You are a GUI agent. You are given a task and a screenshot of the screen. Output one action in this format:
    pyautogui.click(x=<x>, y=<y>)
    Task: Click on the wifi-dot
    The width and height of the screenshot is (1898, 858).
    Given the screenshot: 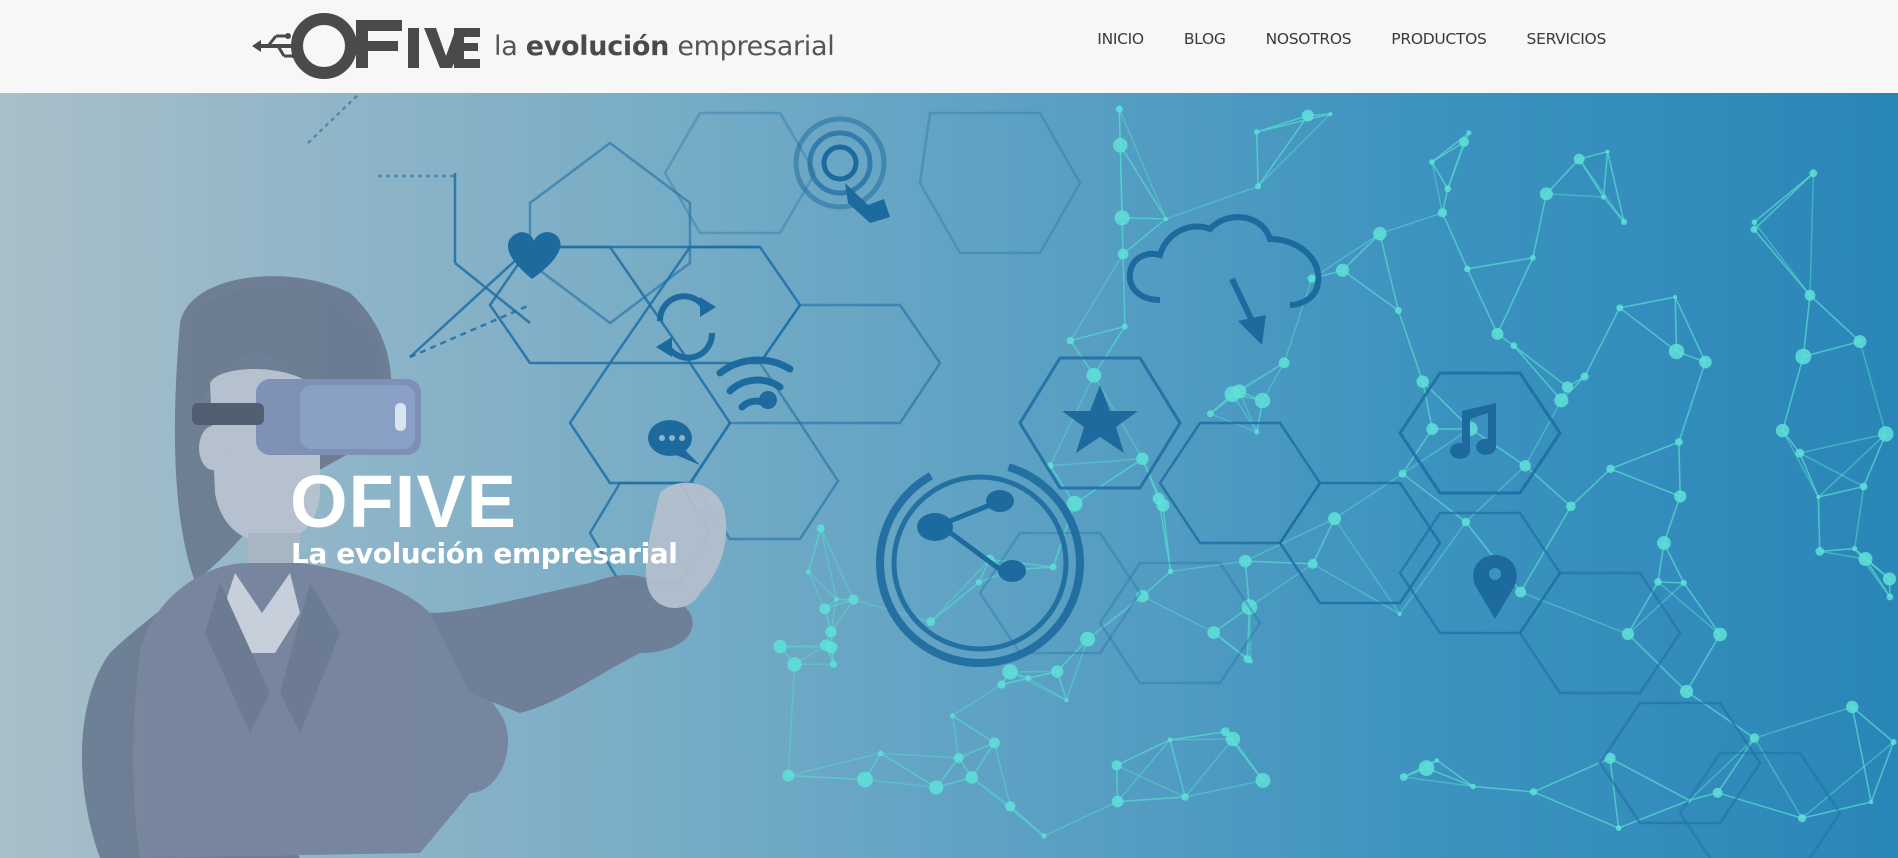 What is the action you would take?
    pyautogui.click(x=768, y=400)
    